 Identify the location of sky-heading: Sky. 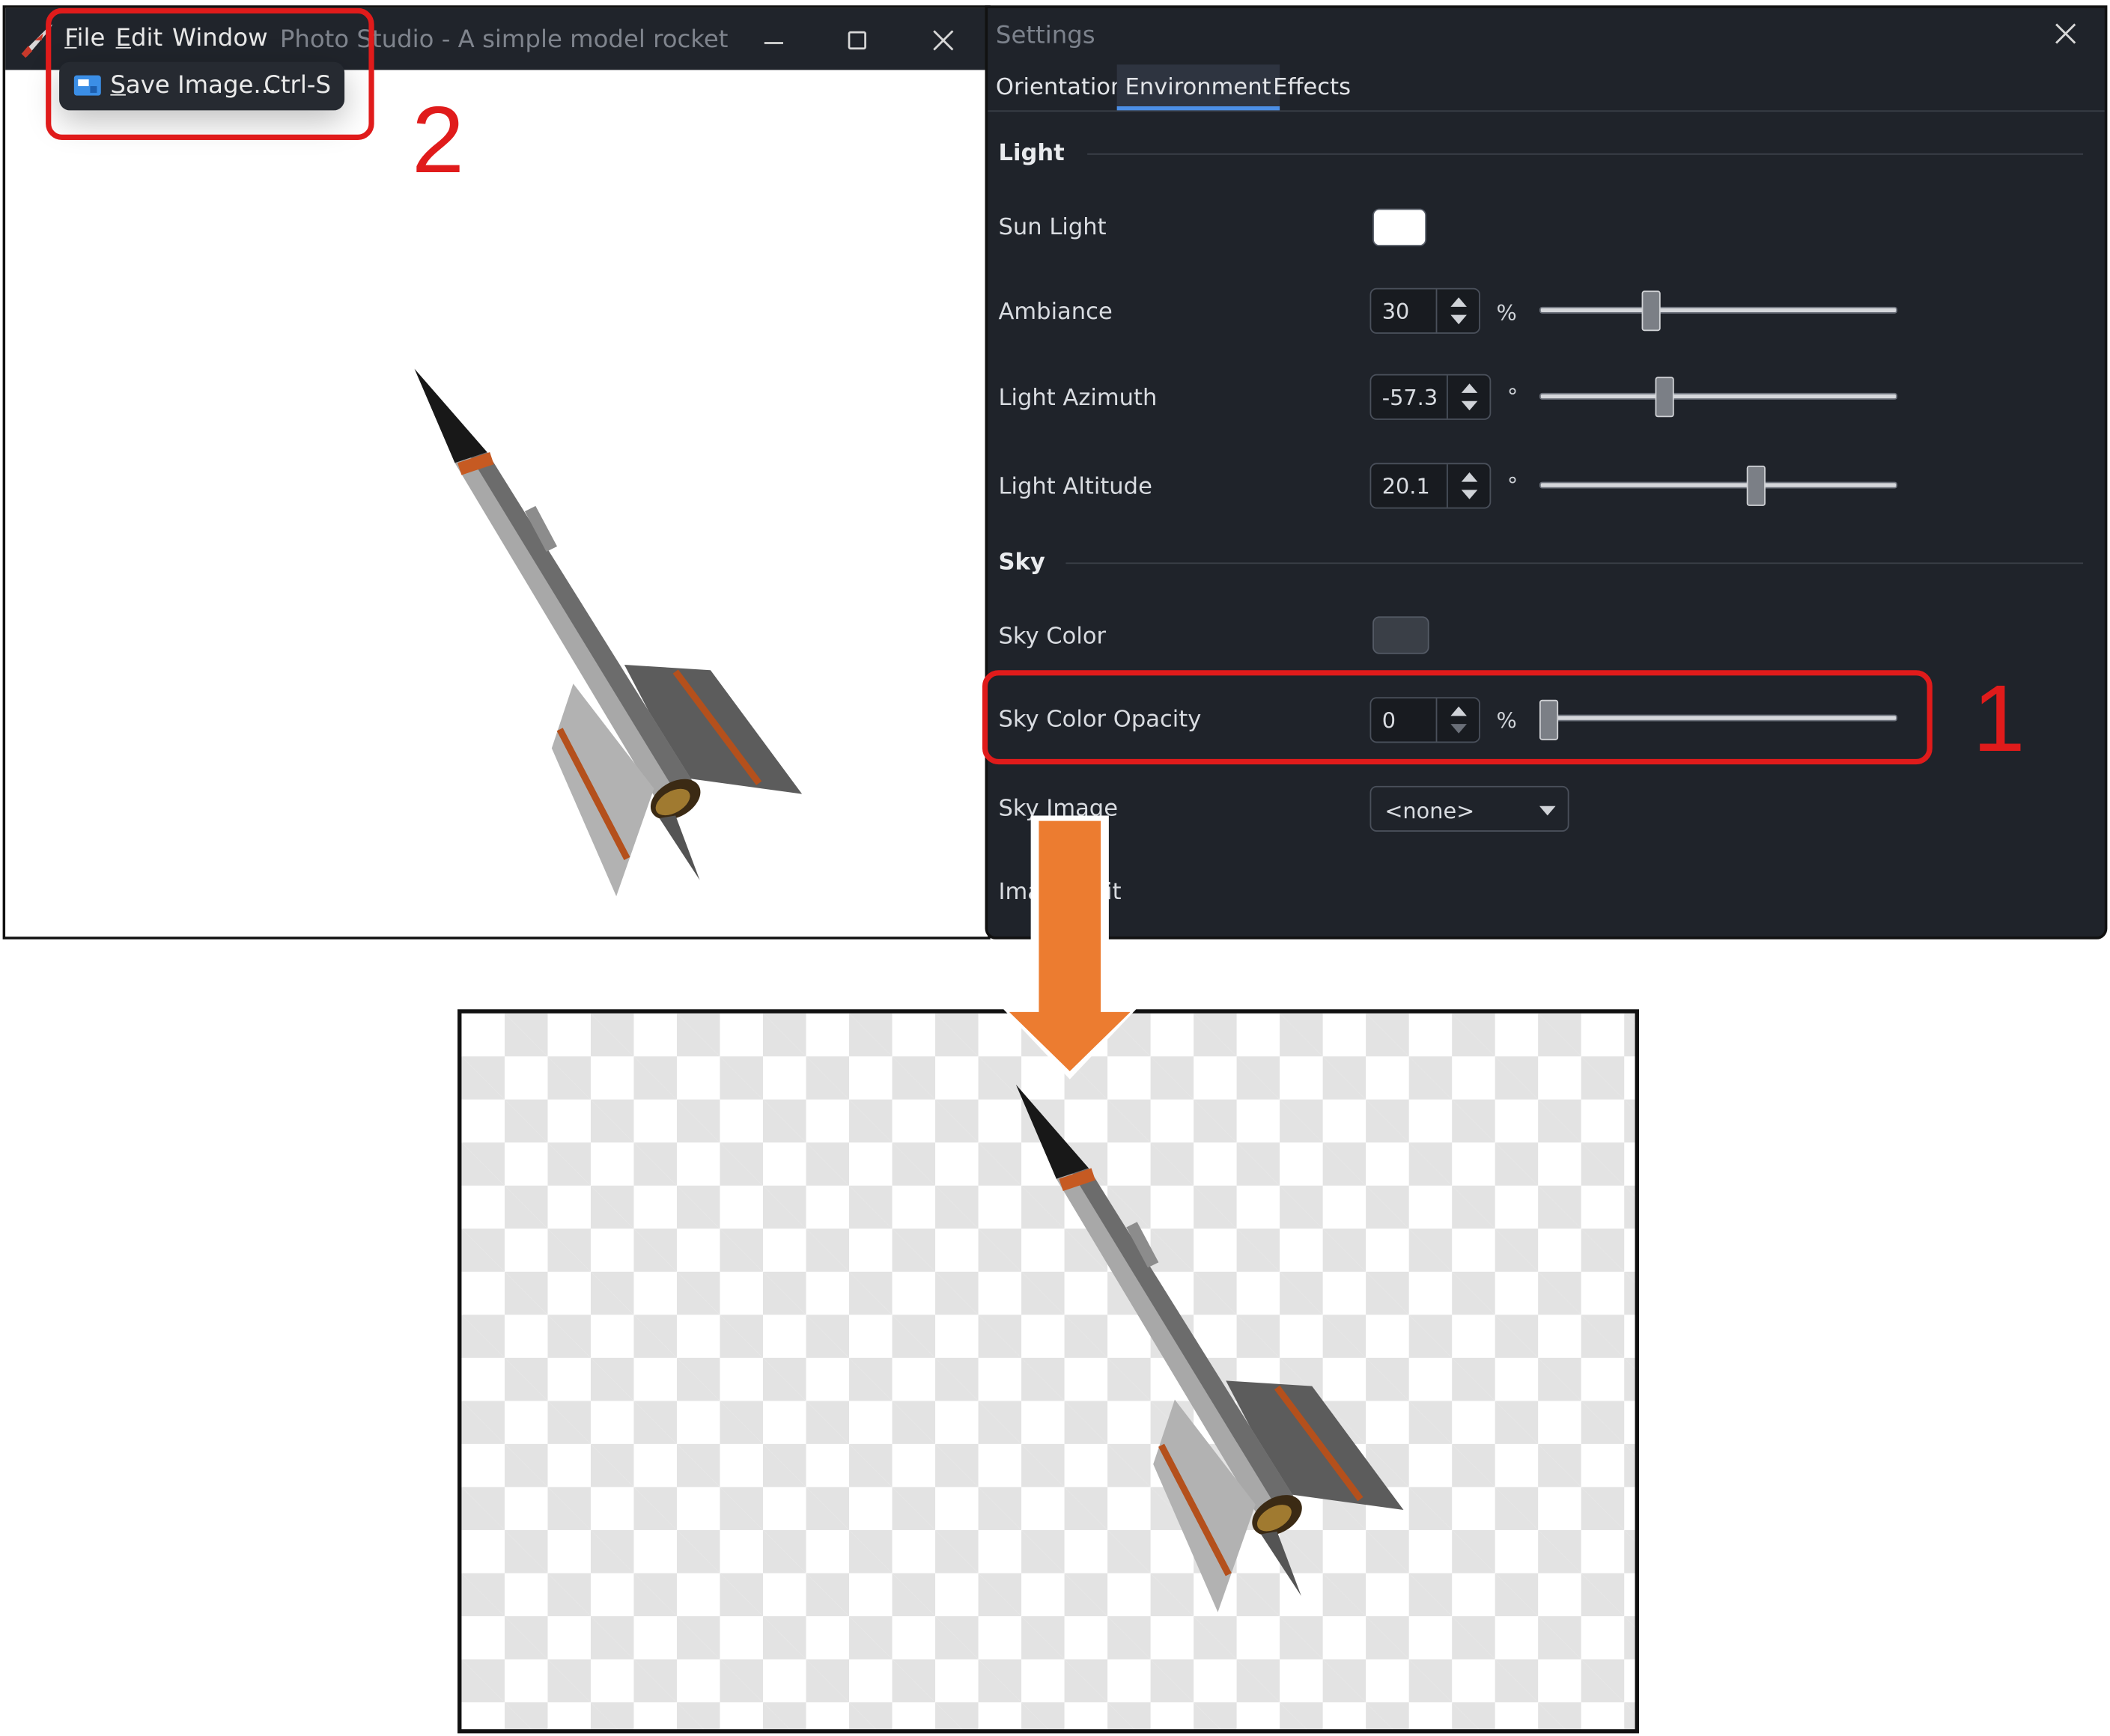
(1021, 562).